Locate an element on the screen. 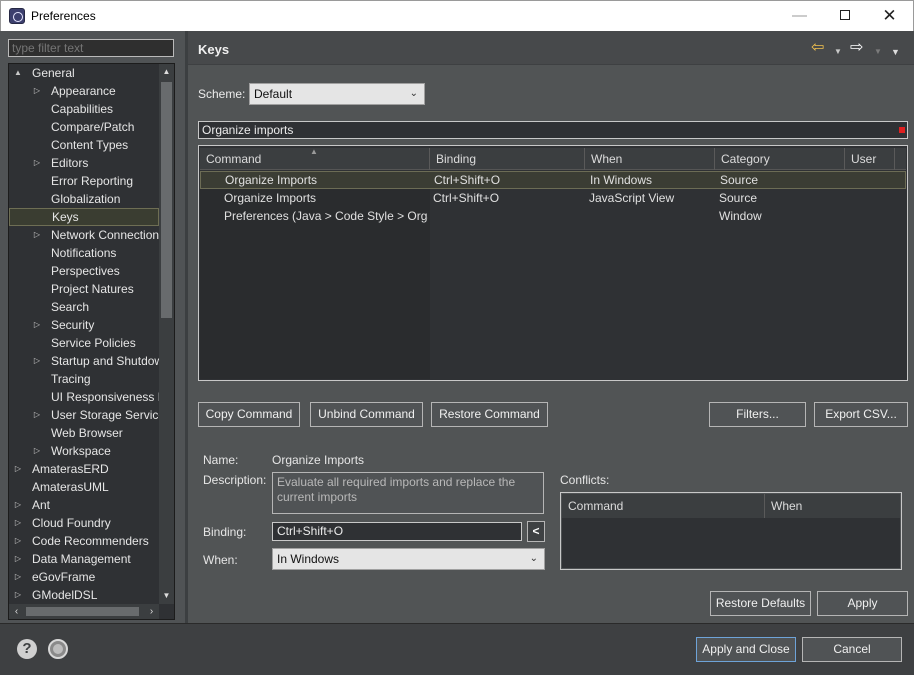  tree-item: Keys is located at coordinates (84, 217).